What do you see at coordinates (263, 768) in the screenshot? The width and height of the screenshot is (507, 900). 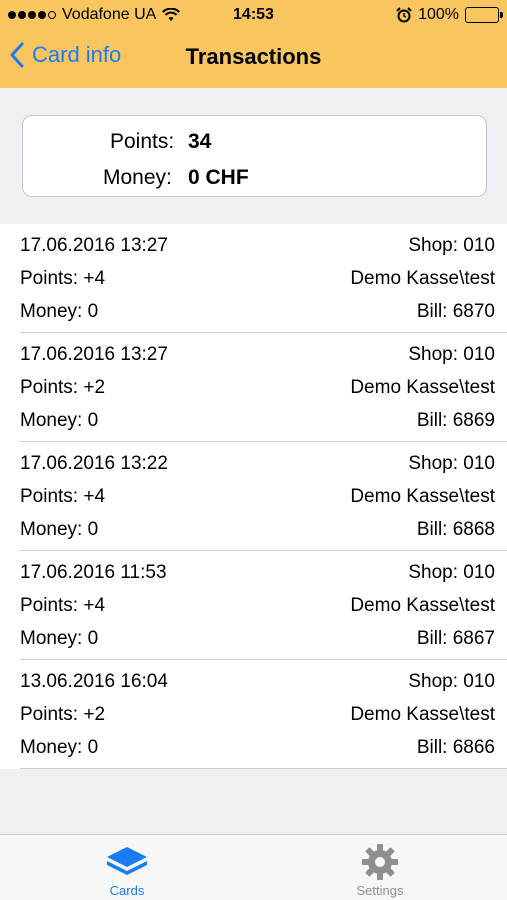 I see `row-divider` at bounding box center [263, 768].